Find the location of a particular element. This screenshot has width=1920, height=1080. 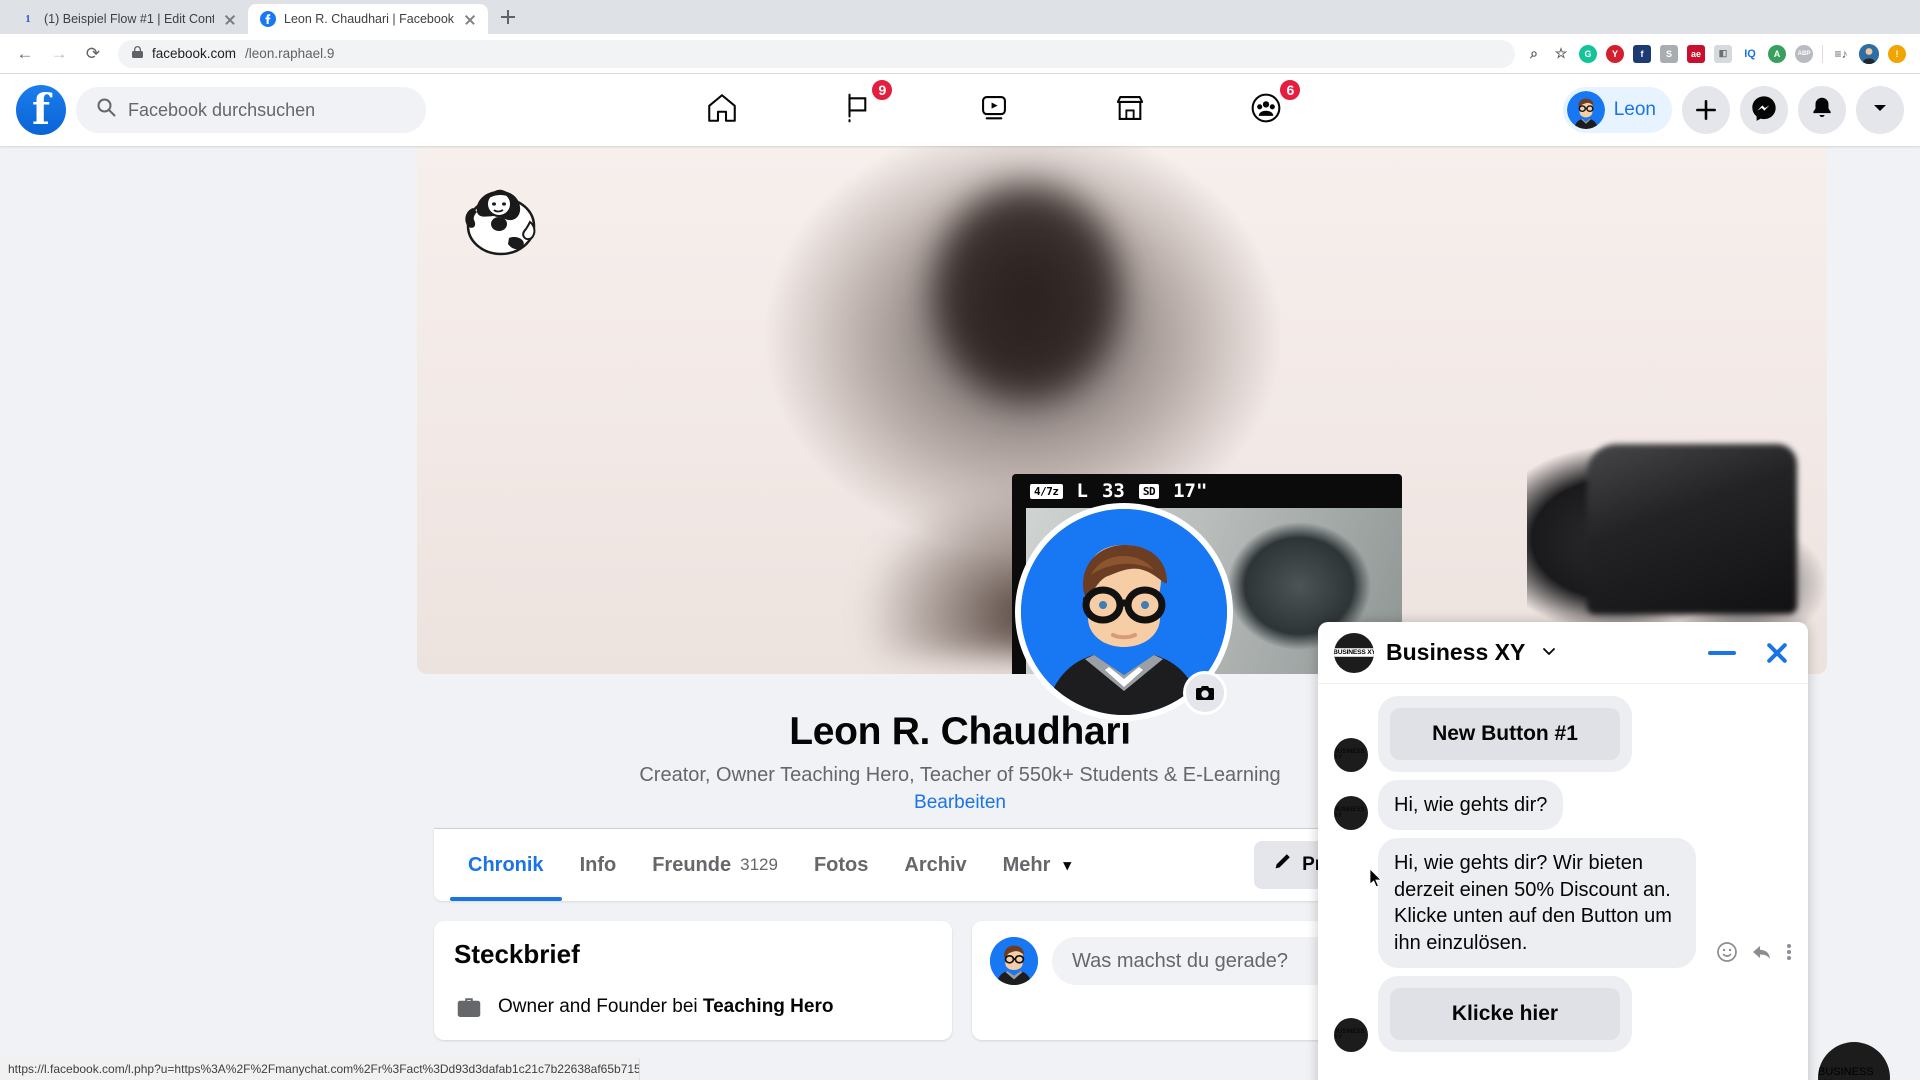

browser-tab-facebook: Leon R. Chaudhari | Facebook is located at coordinates (368, 19).